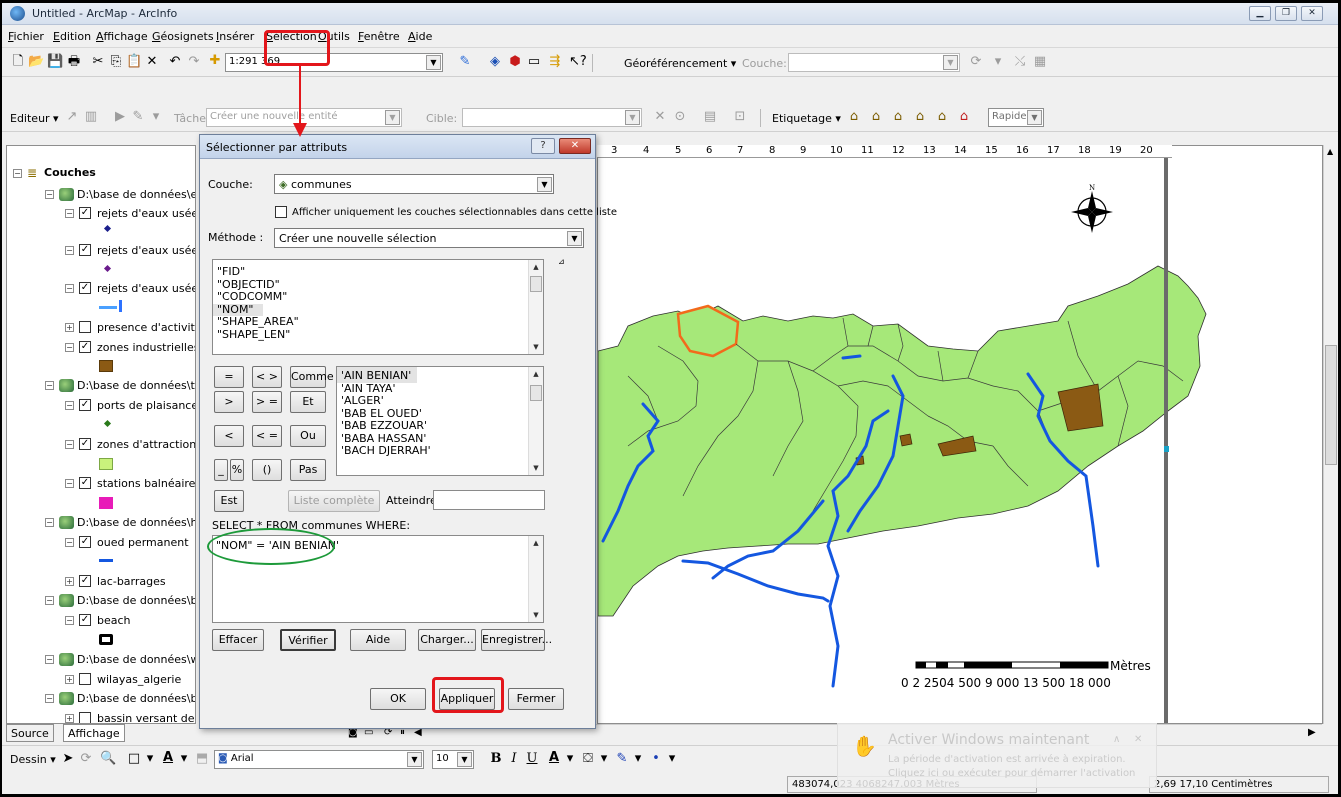 This screenshot has width=1341, height=797. Describe the element at coordinates (114, 620) in the screenshot. I see `toc-layer-beach: beach` at that location.